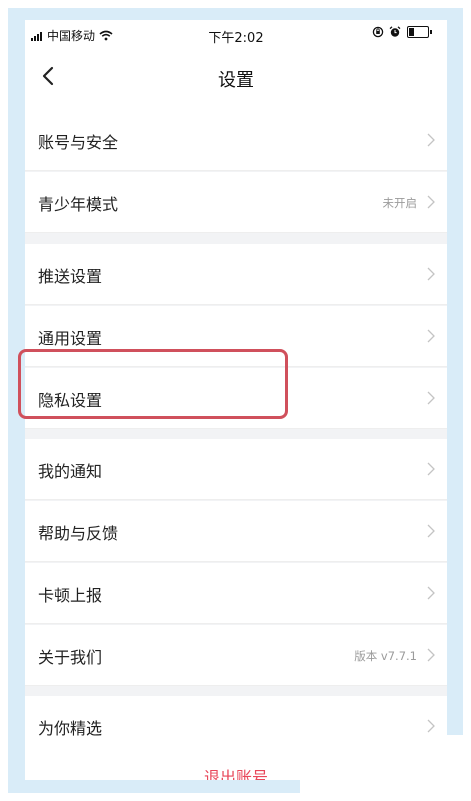 Image resolution: width=471 pixels, height=801 pixels. Describe the element at coordinates (236, 274) in the screenshot. I see `settings-item-push-settings: 推送设置` at that location.